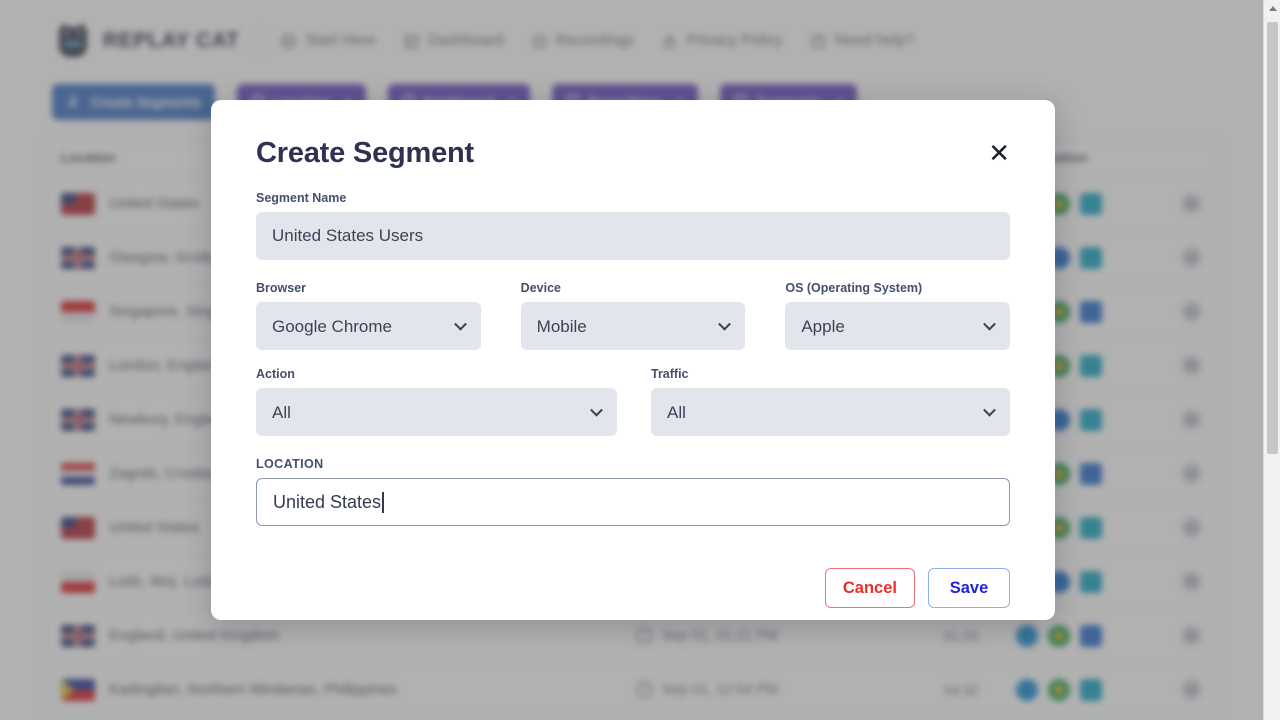 This screenshot has width=1280, height=720. Describe the element at coordinates (290, 464) in the screenshot. I see `location-label: LOCATION` at that location.